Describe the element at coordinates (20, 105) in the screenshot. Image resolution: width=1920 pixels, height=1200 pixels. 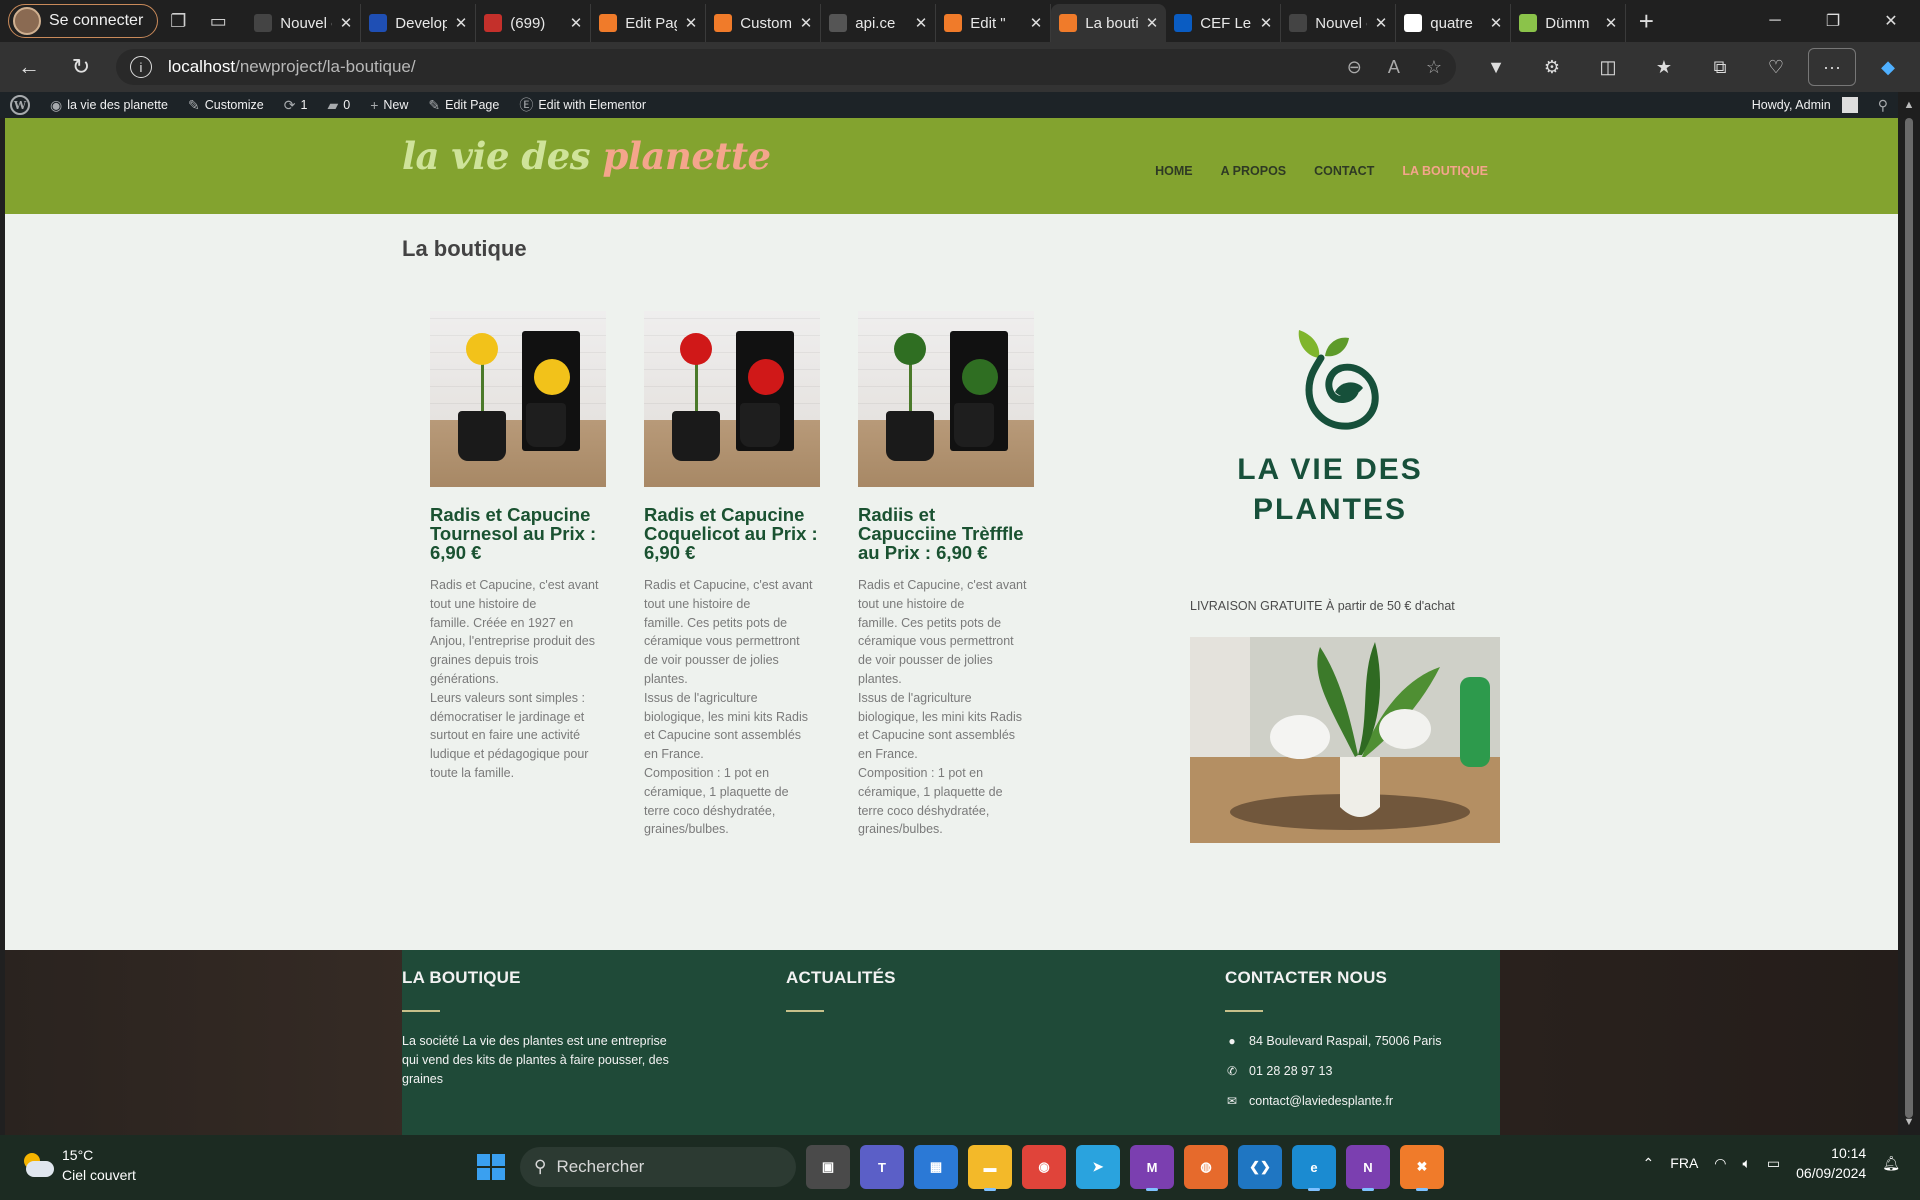
I see `wp-logo-menu: W` at that location.